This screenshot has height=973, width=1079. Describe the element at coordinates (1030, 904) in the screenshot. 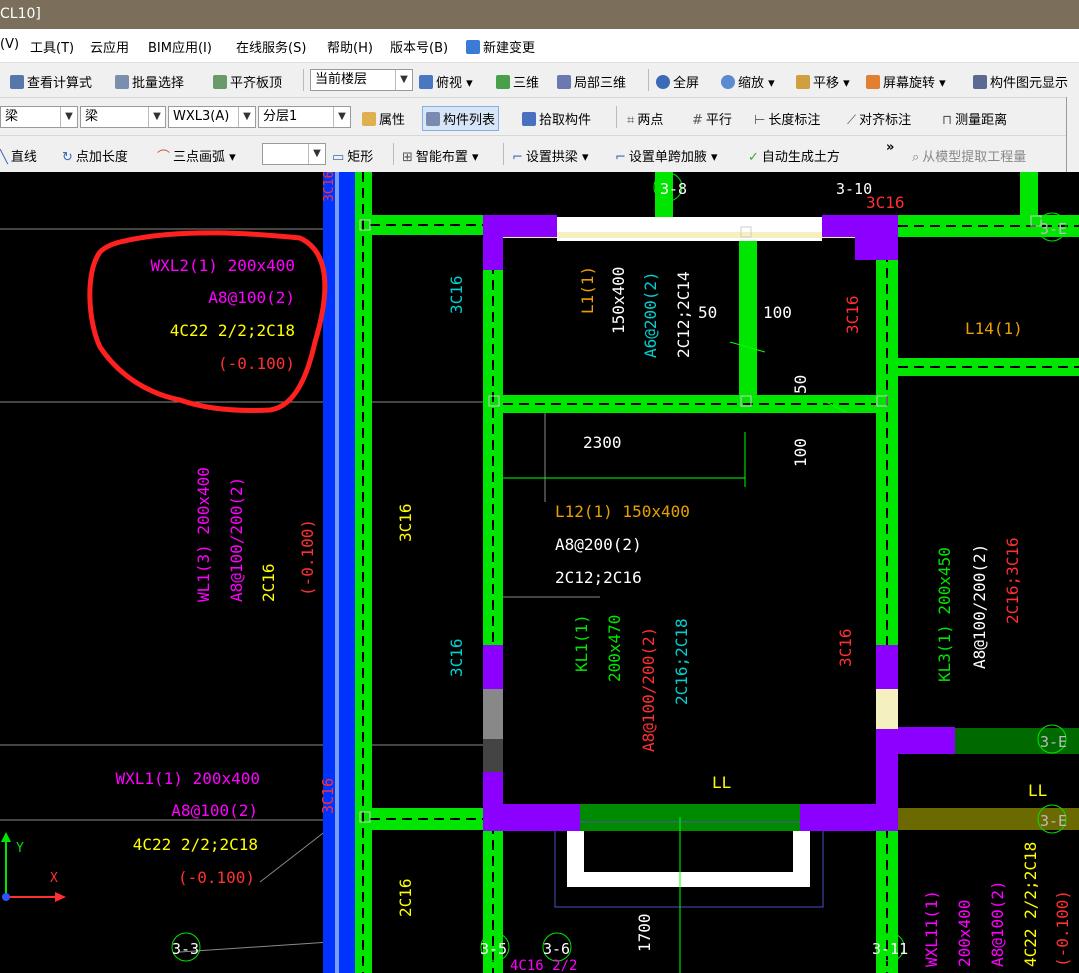

I see `wxl11-rebar: 4C22 2/2;2C18` at that location.